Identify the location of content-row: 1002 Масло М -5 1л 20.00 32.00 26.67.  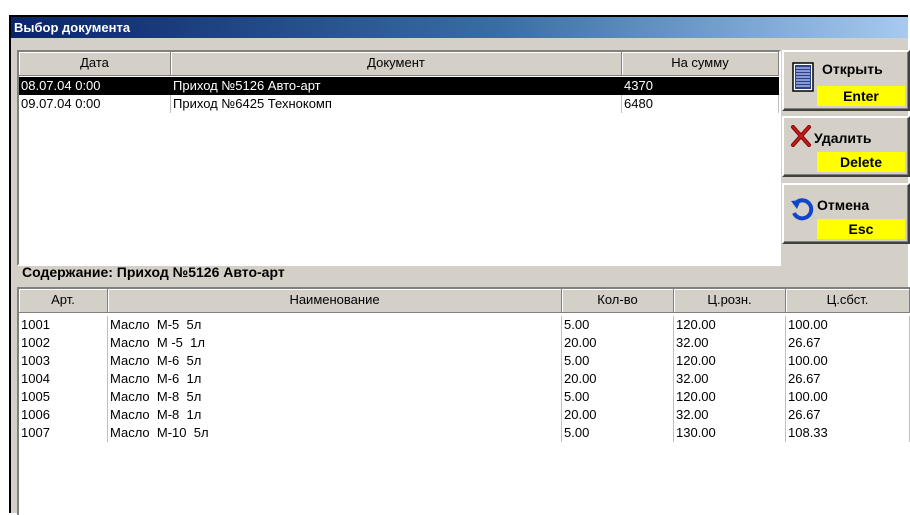
(464, 343).